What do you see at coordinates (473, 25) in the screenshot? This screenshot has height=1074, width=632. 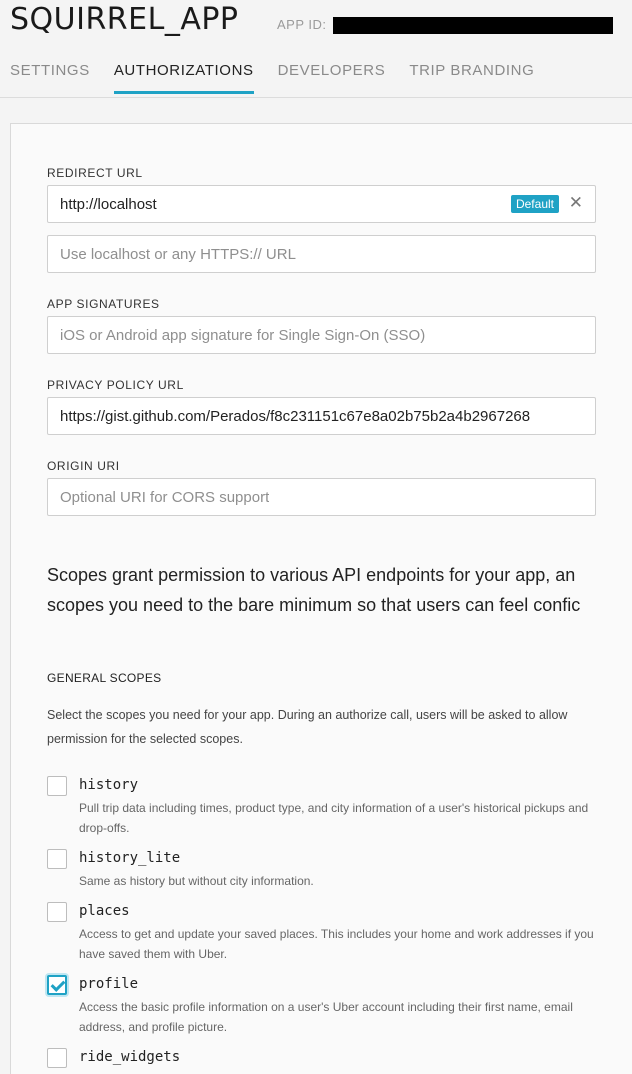 I see `app-id-redacted` at bounding box center [473, 25].